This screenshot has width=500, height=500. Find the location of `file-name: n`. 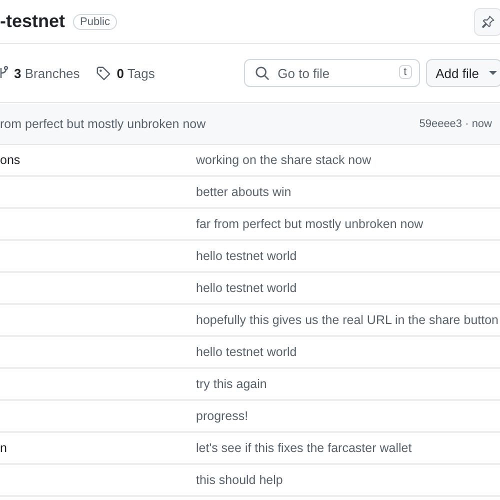

file-name: n is located at coordinates (98, 448).